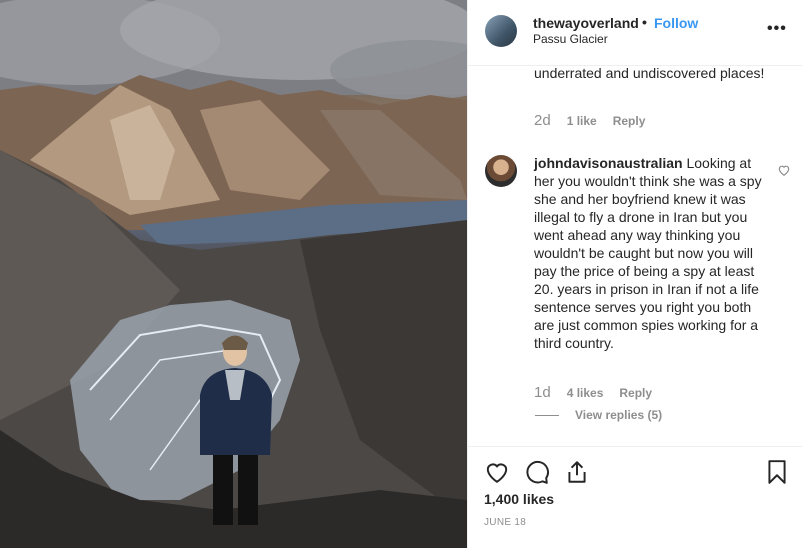 This screenshot has width=802, height=548. What do you see at coordinates (676, 23) in the screenshot?
I see `follow-button: Follow` at bounding box center [676, 23].